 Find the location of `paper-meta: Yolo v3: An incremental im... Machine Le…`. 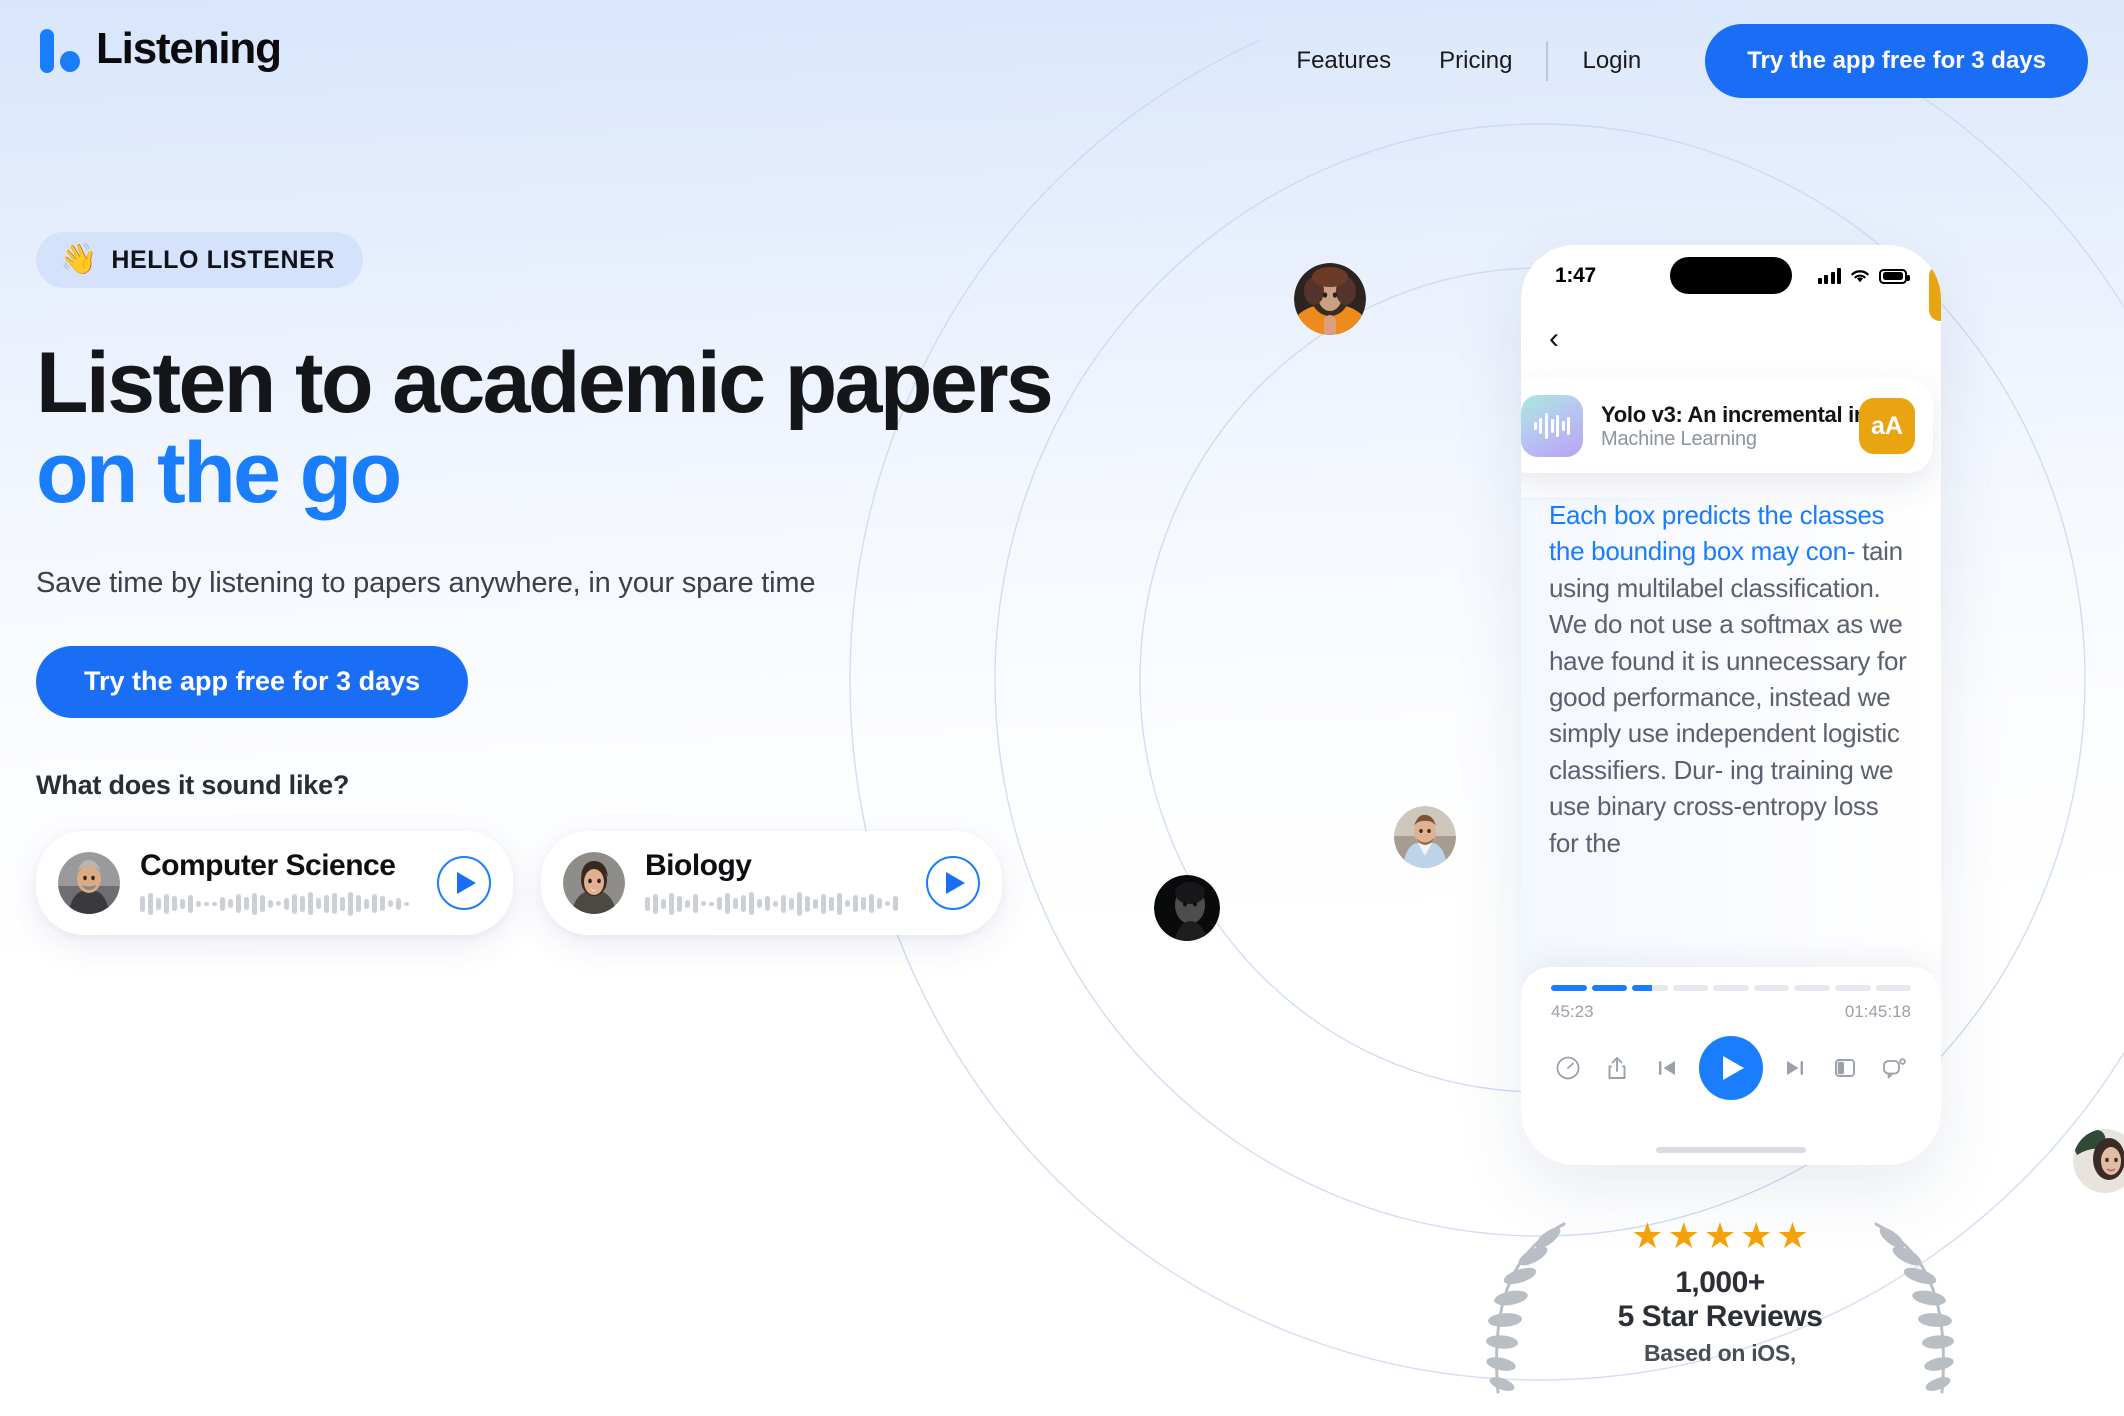

paper-meta: Yolo v3: An incremental im... Machine Le… is located at coordinates (1746, 426).